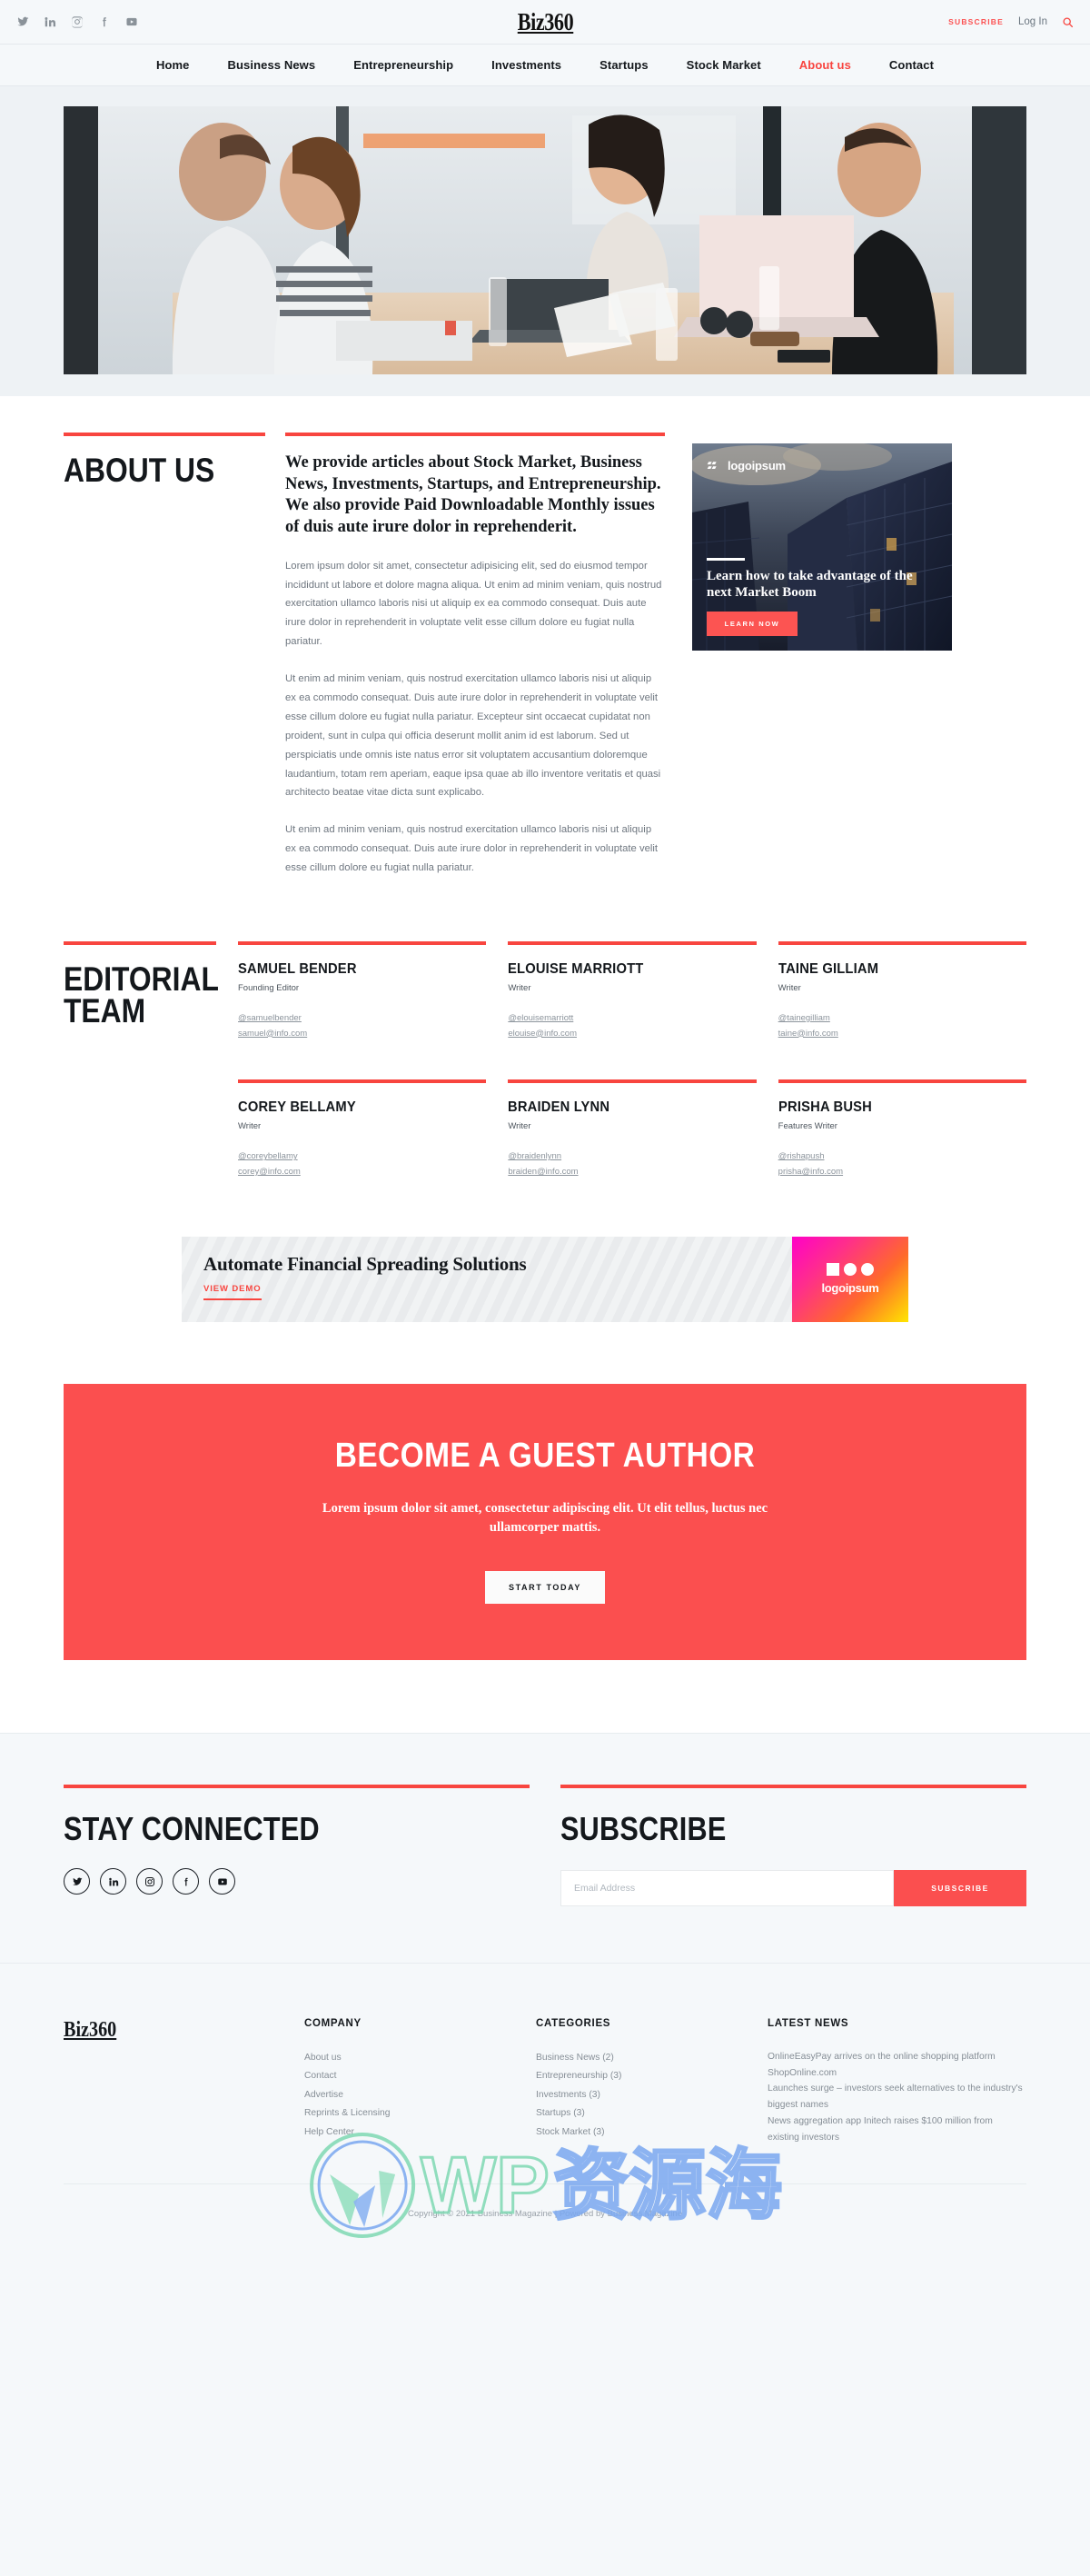 This screenshot has height=2576, width=1090. What do you see at coordinates (269, 989) in the screenshot?
I see `team-member-role: Founding Editor` at bounding box center [269, 989].